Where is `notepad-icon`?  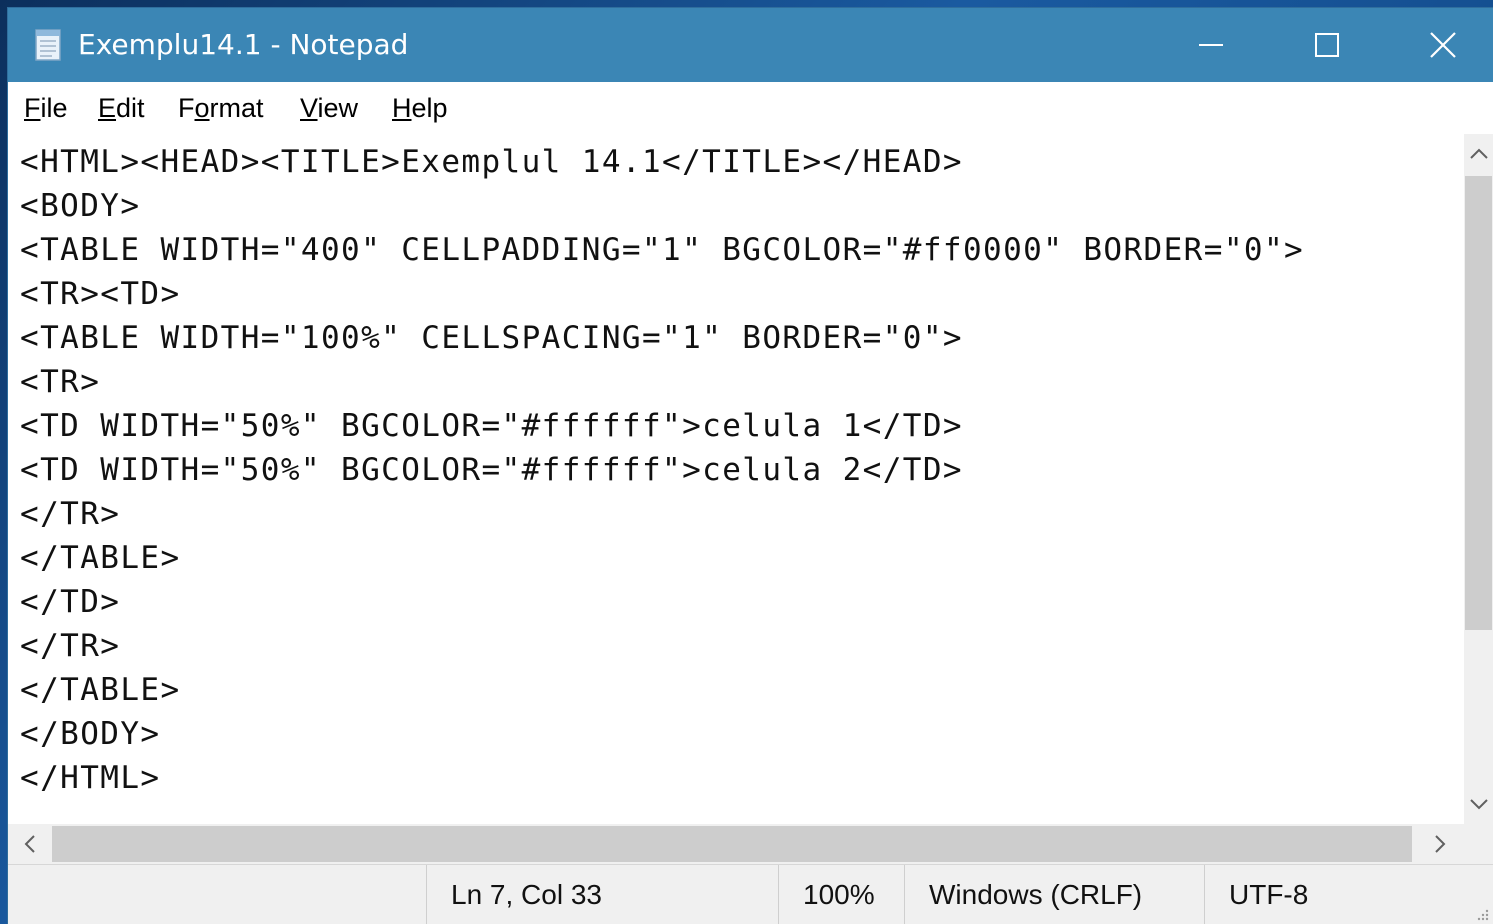
notepad-icon is located at coordinates (48, 45).